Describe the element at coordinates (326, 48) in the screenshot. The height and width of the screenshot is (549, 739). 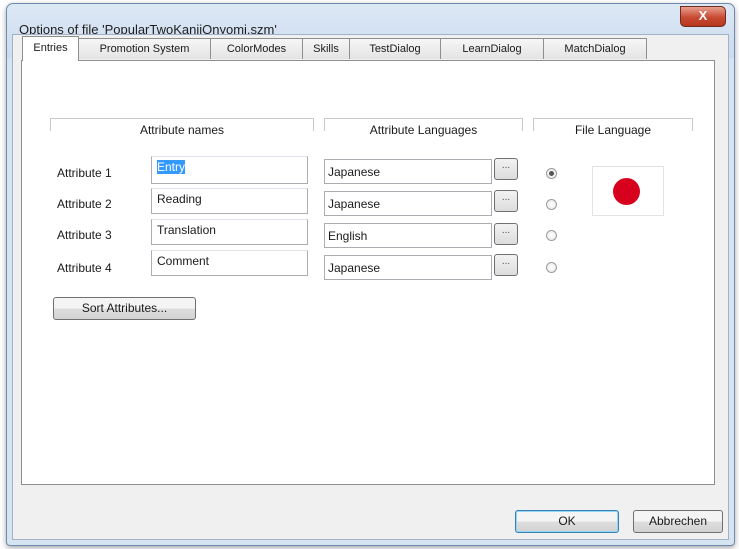
I see `tab-skills: Skills` at that location.